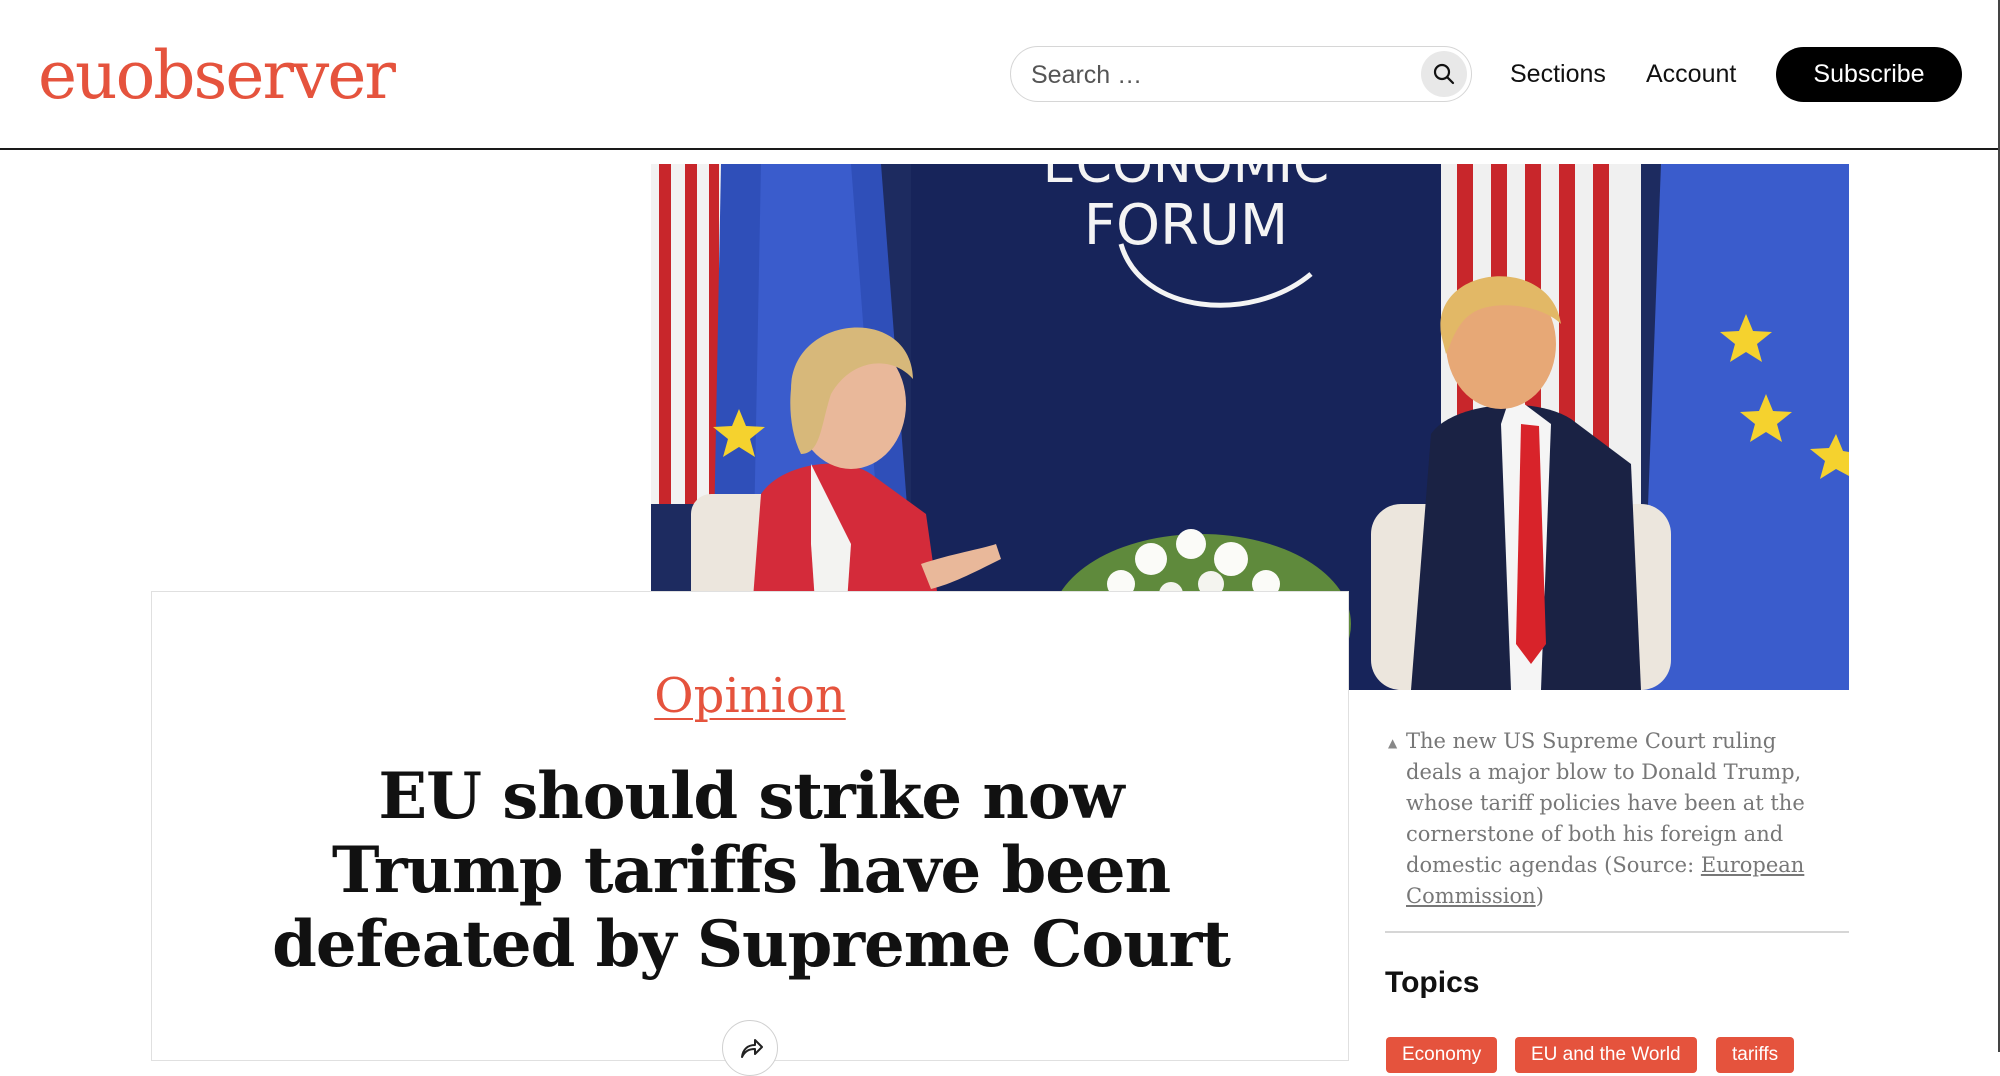 The width and height of the screenshot is (2000, 1076). I want to click on backdrop-text-2: FORUM, so click(1186, 225).